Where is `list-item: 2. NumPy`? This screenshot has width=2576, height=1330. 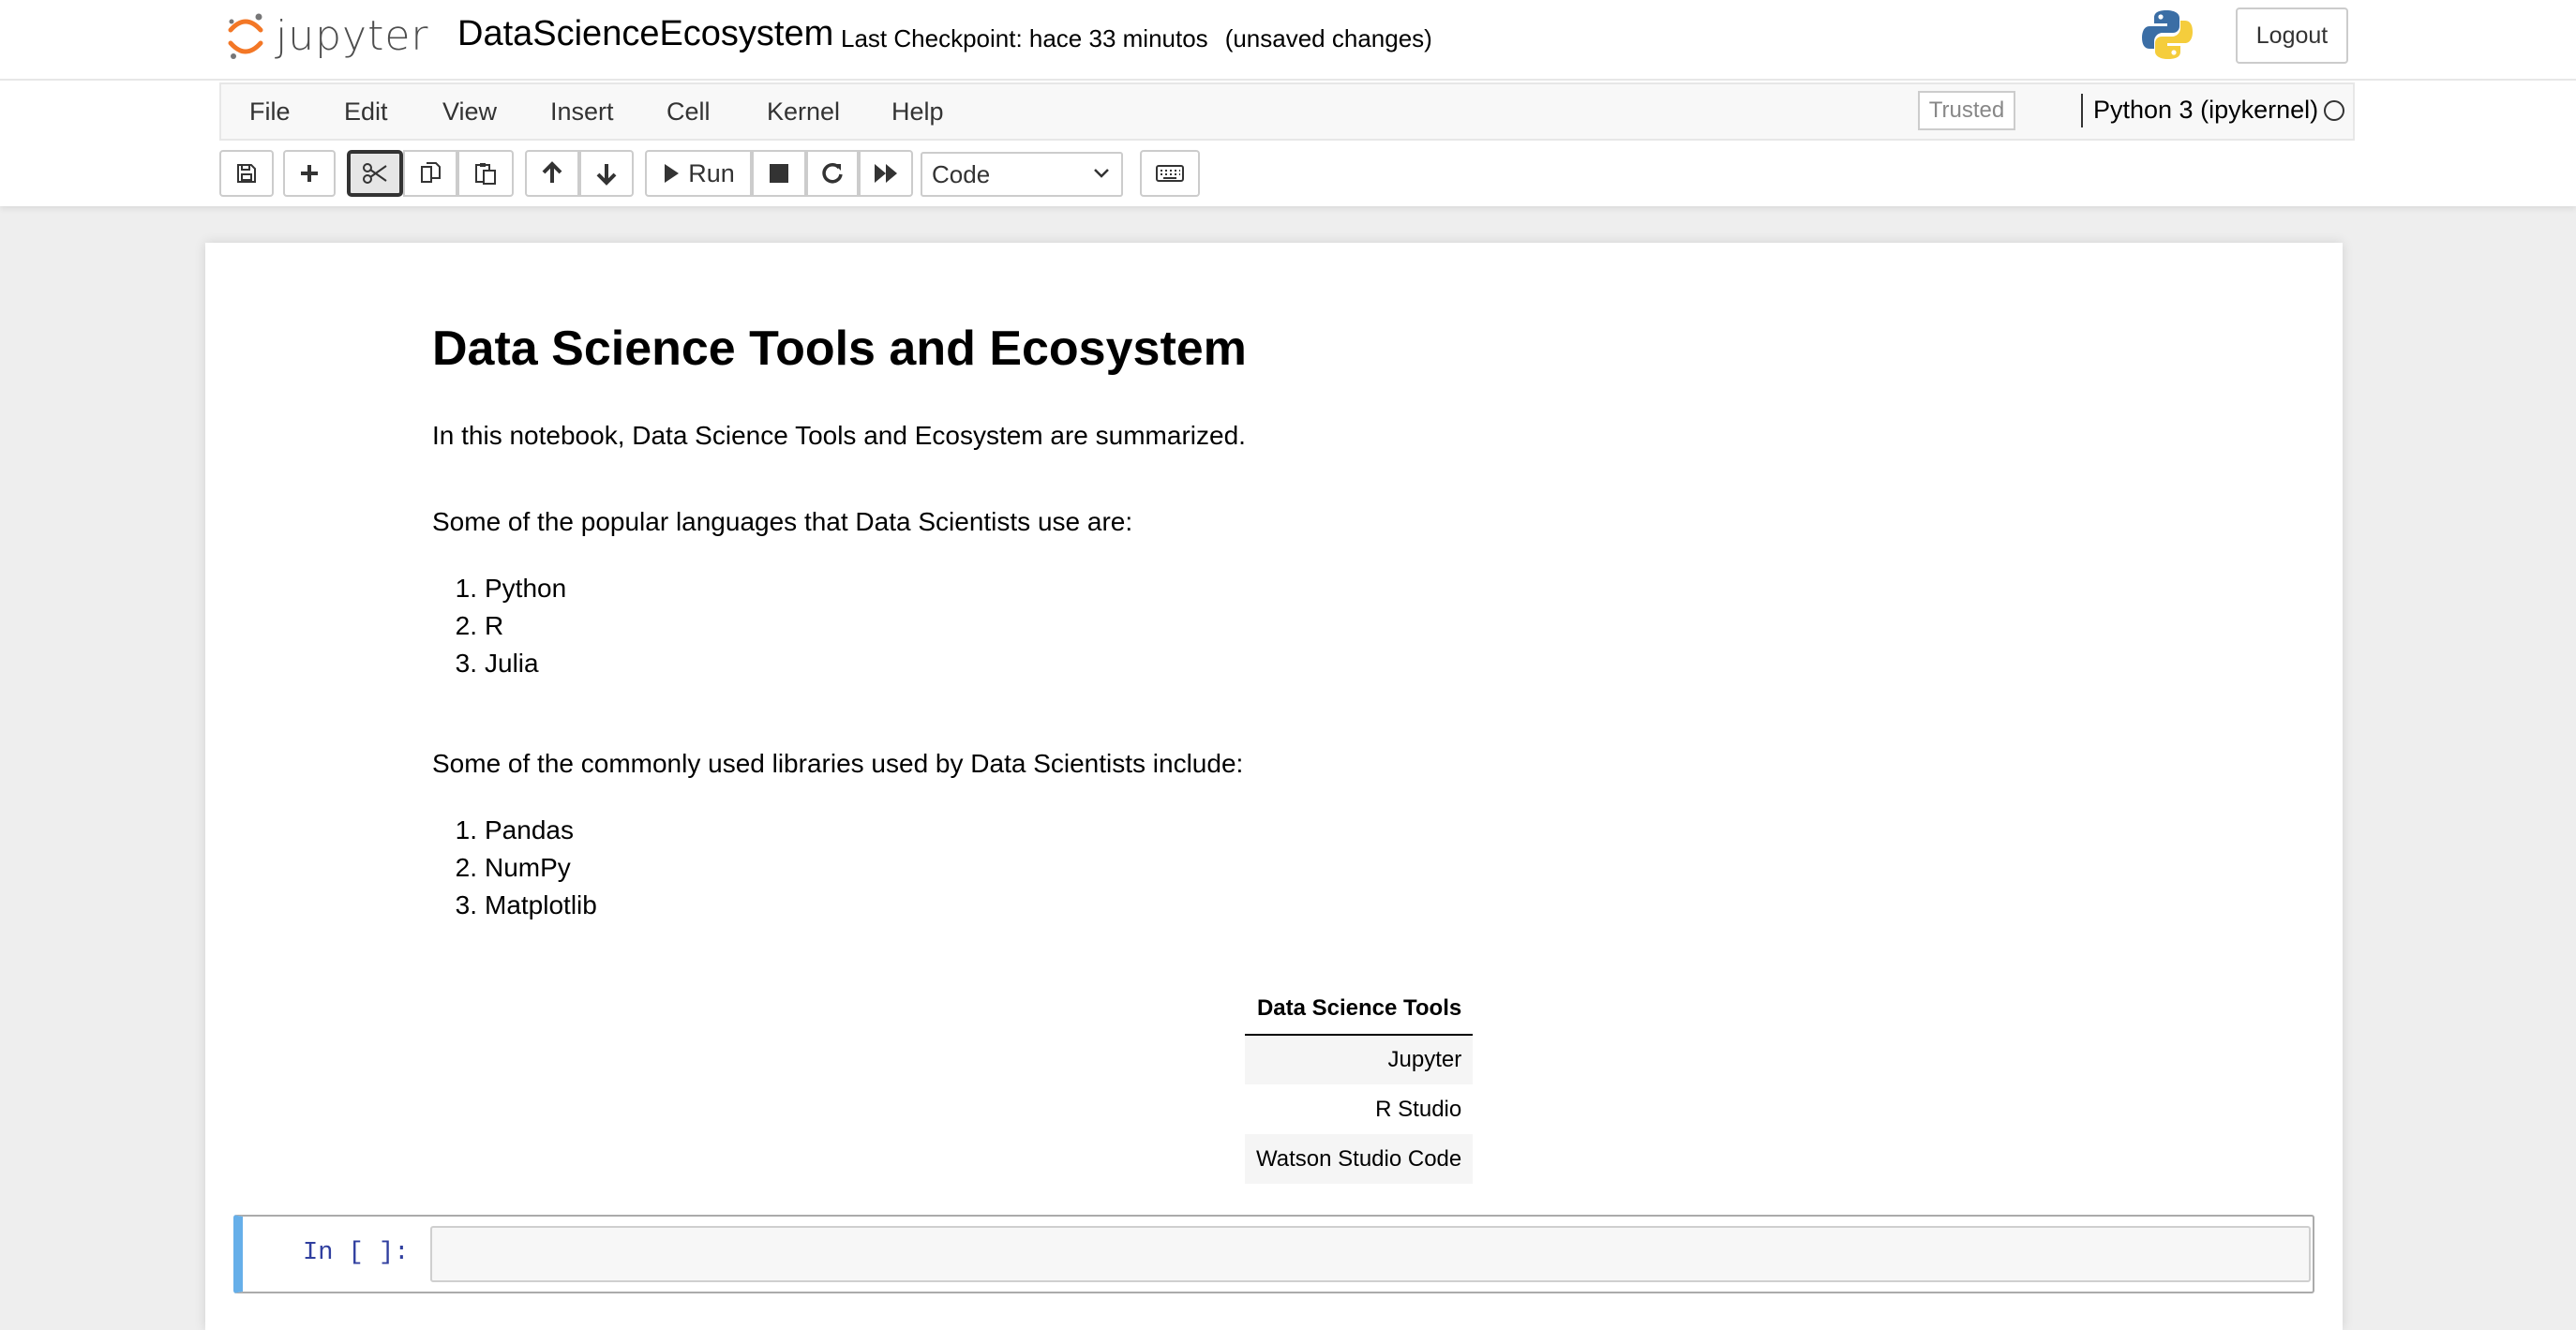
list-item: 2. NumPy is located at coordinates (513, 867).